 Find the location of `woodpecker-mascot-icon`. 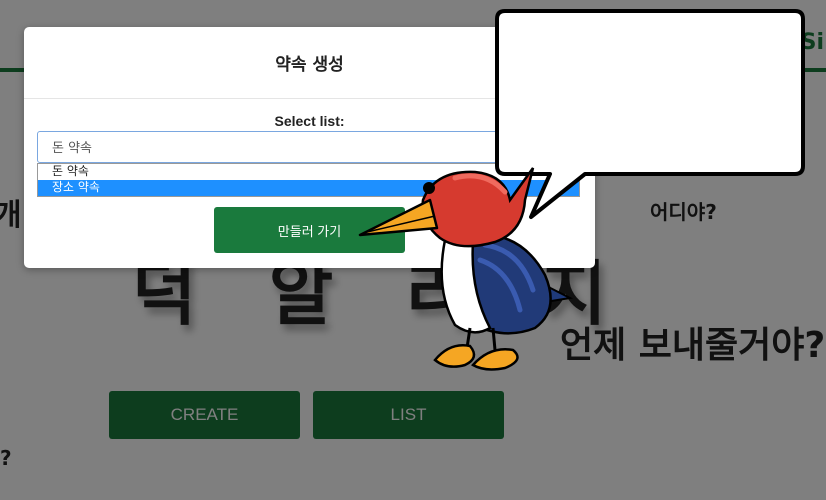

woodpecker-mascot-icon is located at coordinates (466, 269).